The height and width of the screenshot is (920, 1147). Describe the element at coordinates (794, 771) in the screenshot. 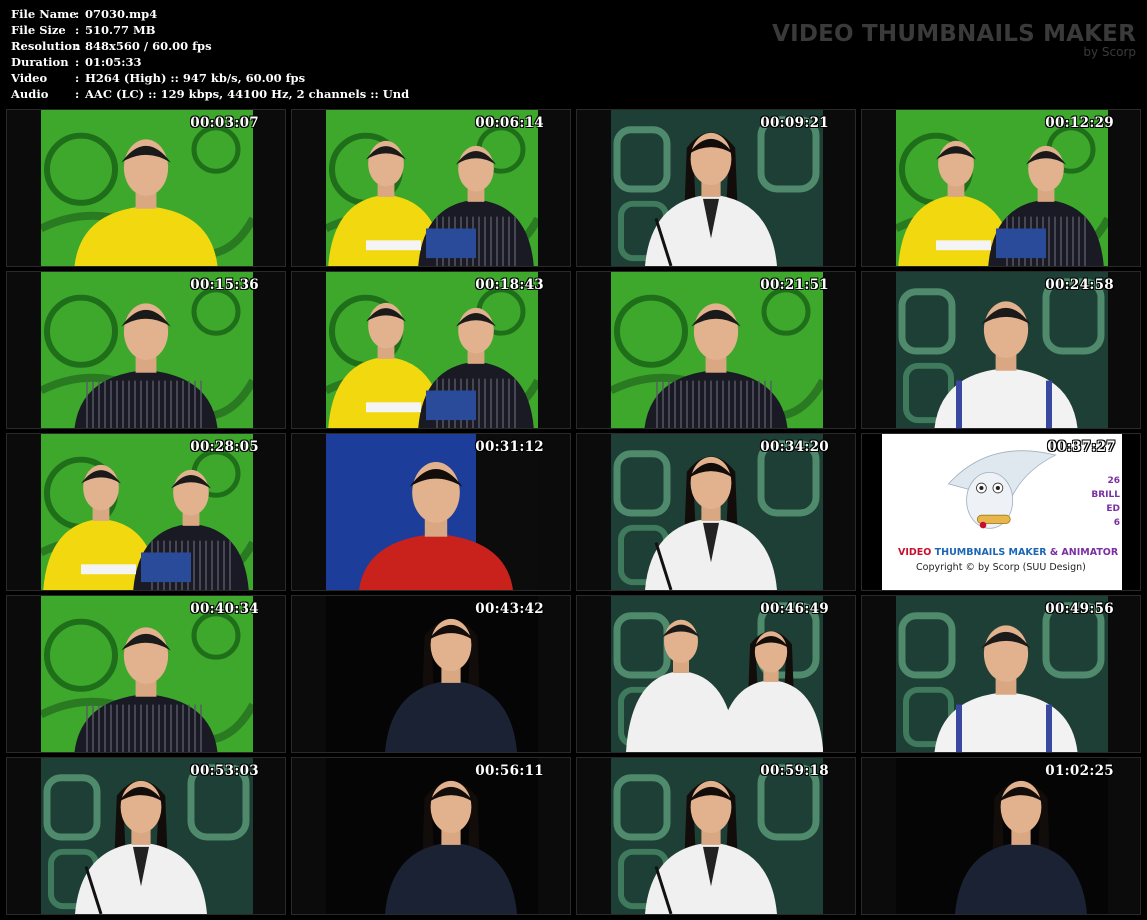

I see `thumbnail-timestamp: 00:59:18` at that location.